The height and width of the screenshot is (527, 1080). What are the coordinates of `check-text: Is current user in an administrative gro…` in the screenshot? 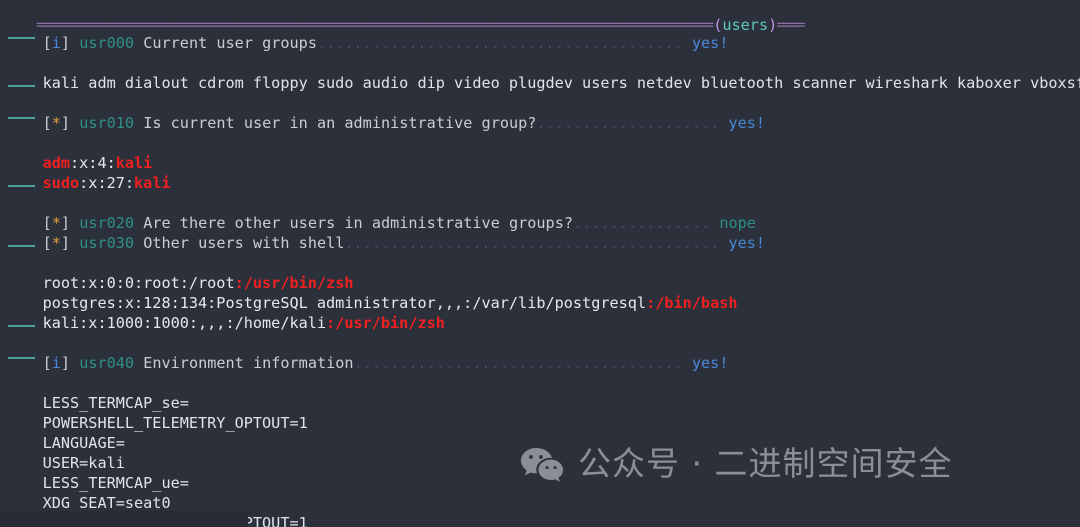 It's located at (340, 123).